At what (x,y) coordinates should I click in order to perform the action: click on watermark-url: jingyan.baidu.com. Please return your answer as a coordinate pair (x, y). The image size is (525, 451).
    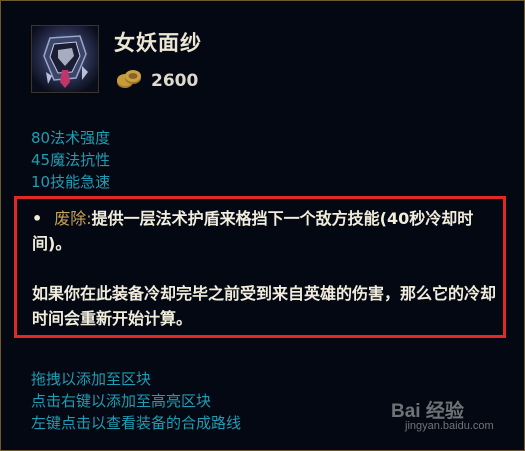
    Looking at the image, I should click on (449, 426).